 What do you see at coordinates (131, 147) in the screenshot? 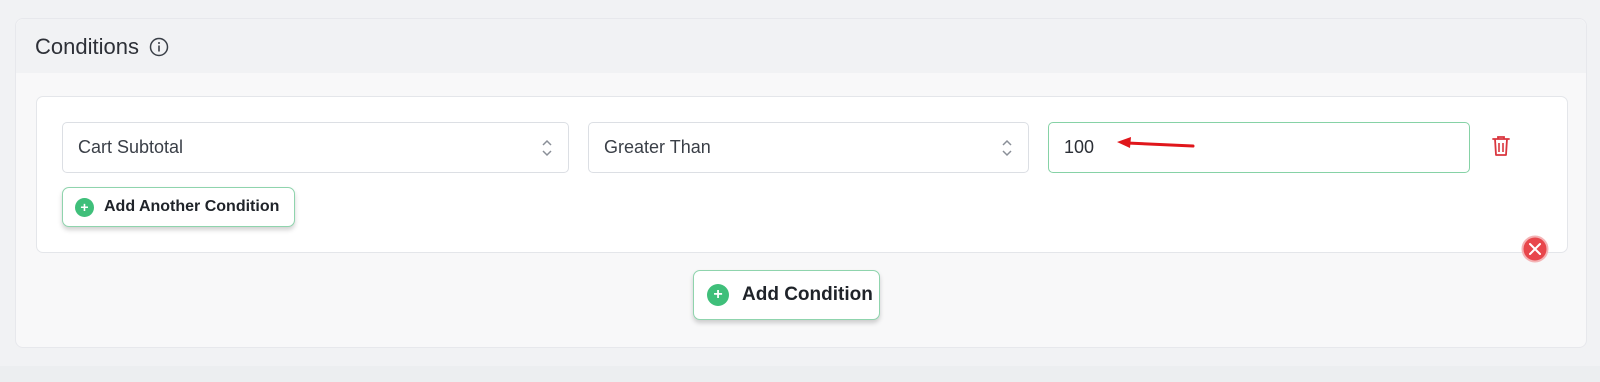
I see `condition-field-value: Cart Subtotal` at bounding box center [131, 147].